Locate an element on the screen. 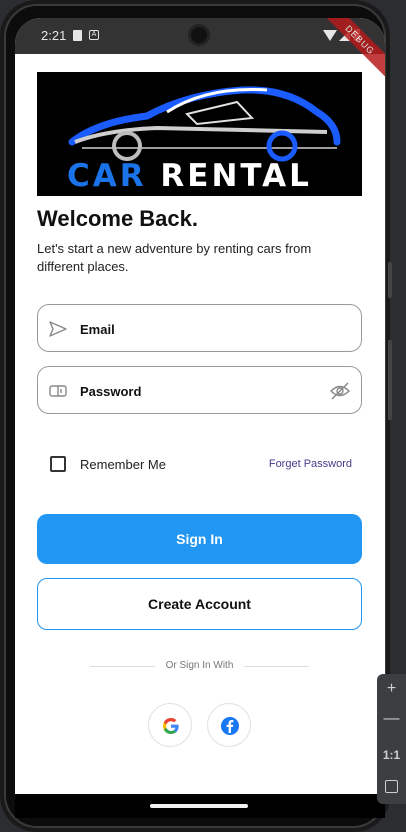 This screenshot has width=406, height=832. send-icon is located at coordinates (58, 329).